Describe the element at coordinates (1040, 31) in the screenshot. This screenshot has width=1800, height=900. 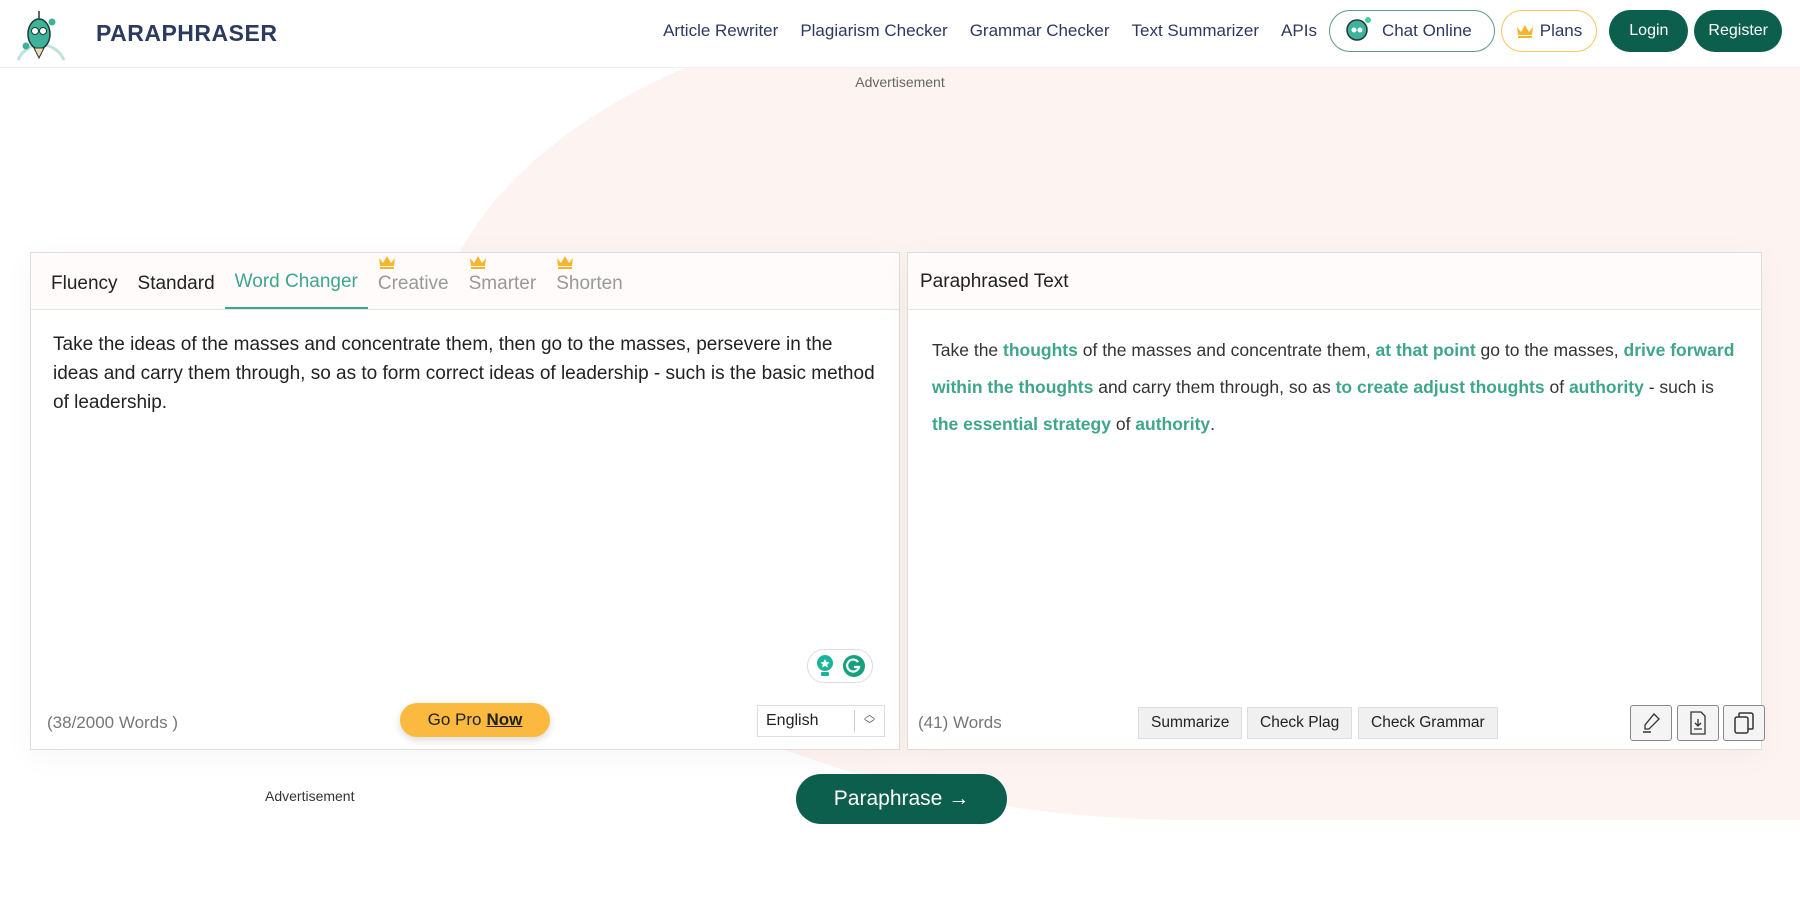
I see `nav-grammar-checker: Grammar Checker` at that location.